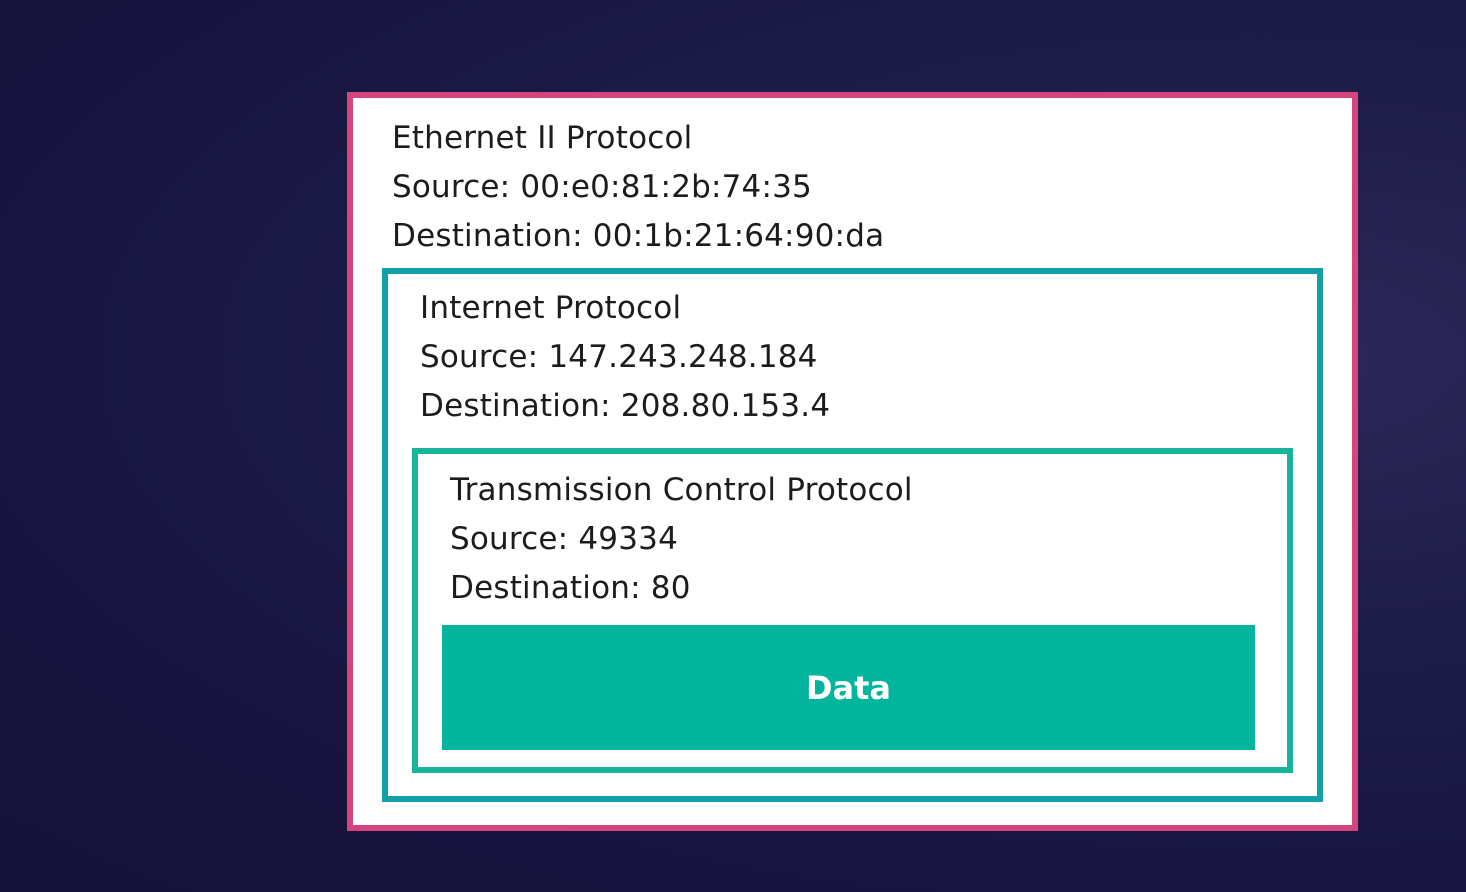 This screenshot has height=892, width=1466. Describe the element at coordinates (602, 187) in the screenshot. I see `ethernet-source: Source: 00:e0:81:2b:74:35` at that location.